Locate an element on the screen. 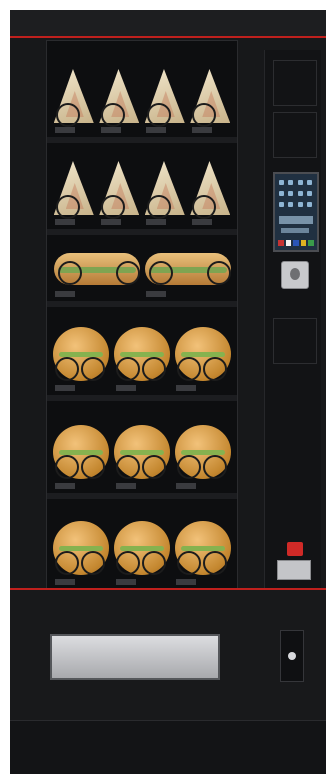  coin-slot-opening is located at coordinates (295, 274).